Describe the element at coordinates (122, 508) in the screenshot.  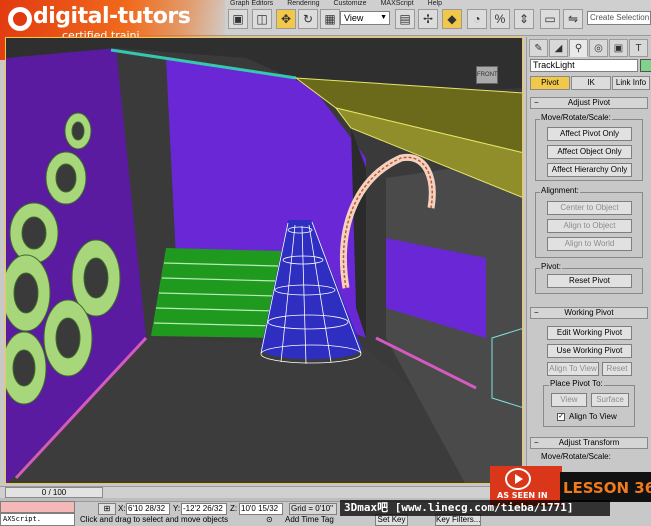
I see `x-label: X:` at that location.